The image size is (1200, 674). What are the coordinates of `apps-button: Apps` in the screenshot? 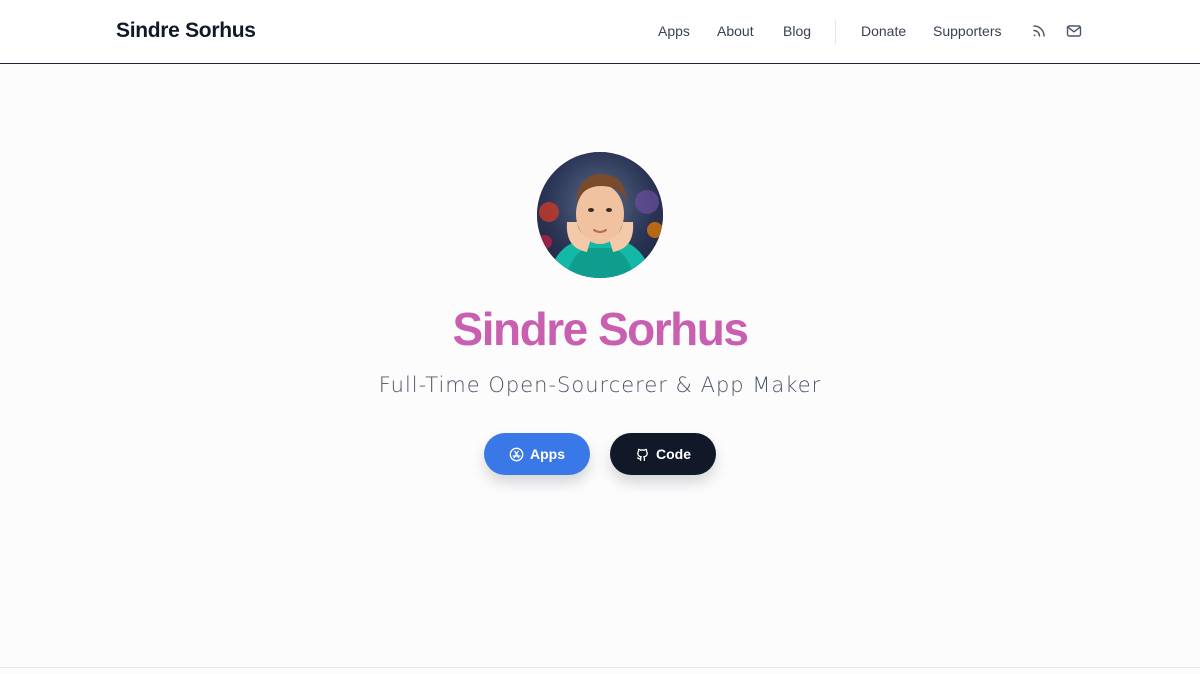 It's located at (537, 454).